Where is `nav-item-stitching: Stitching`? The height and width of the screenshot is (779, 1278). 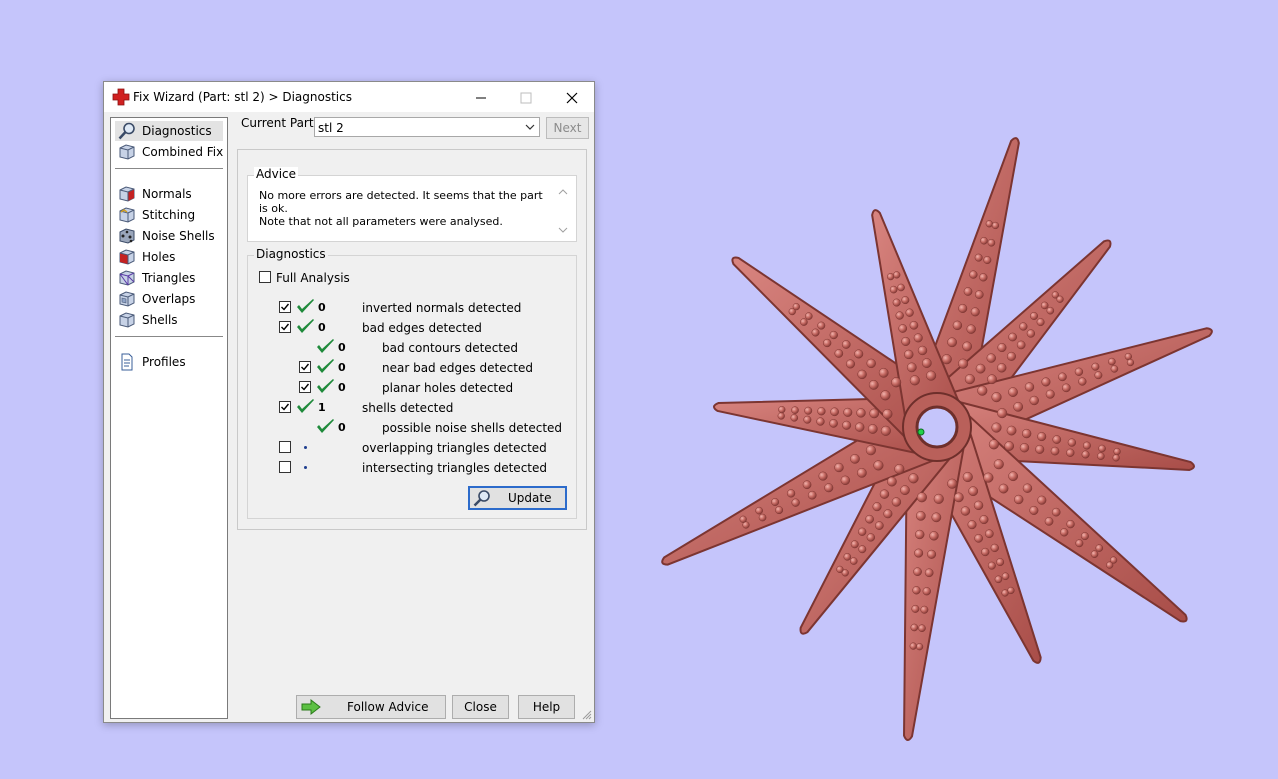
nav-item-stitching: Stitching is located at coordinates (169, 215).